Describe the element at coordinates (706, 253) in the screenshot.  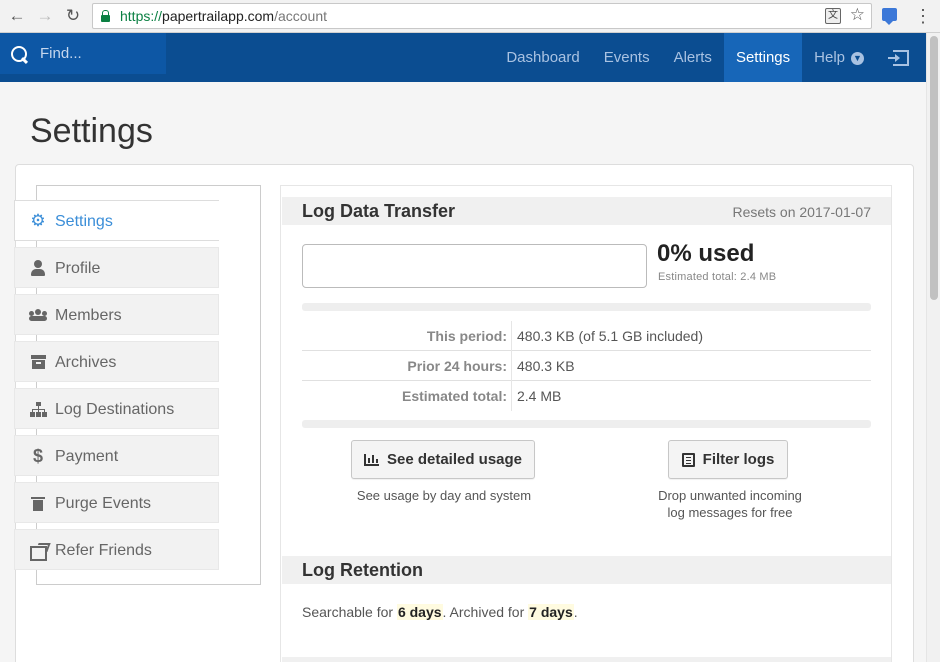
I see `used-percentage: 0% used` at that location.